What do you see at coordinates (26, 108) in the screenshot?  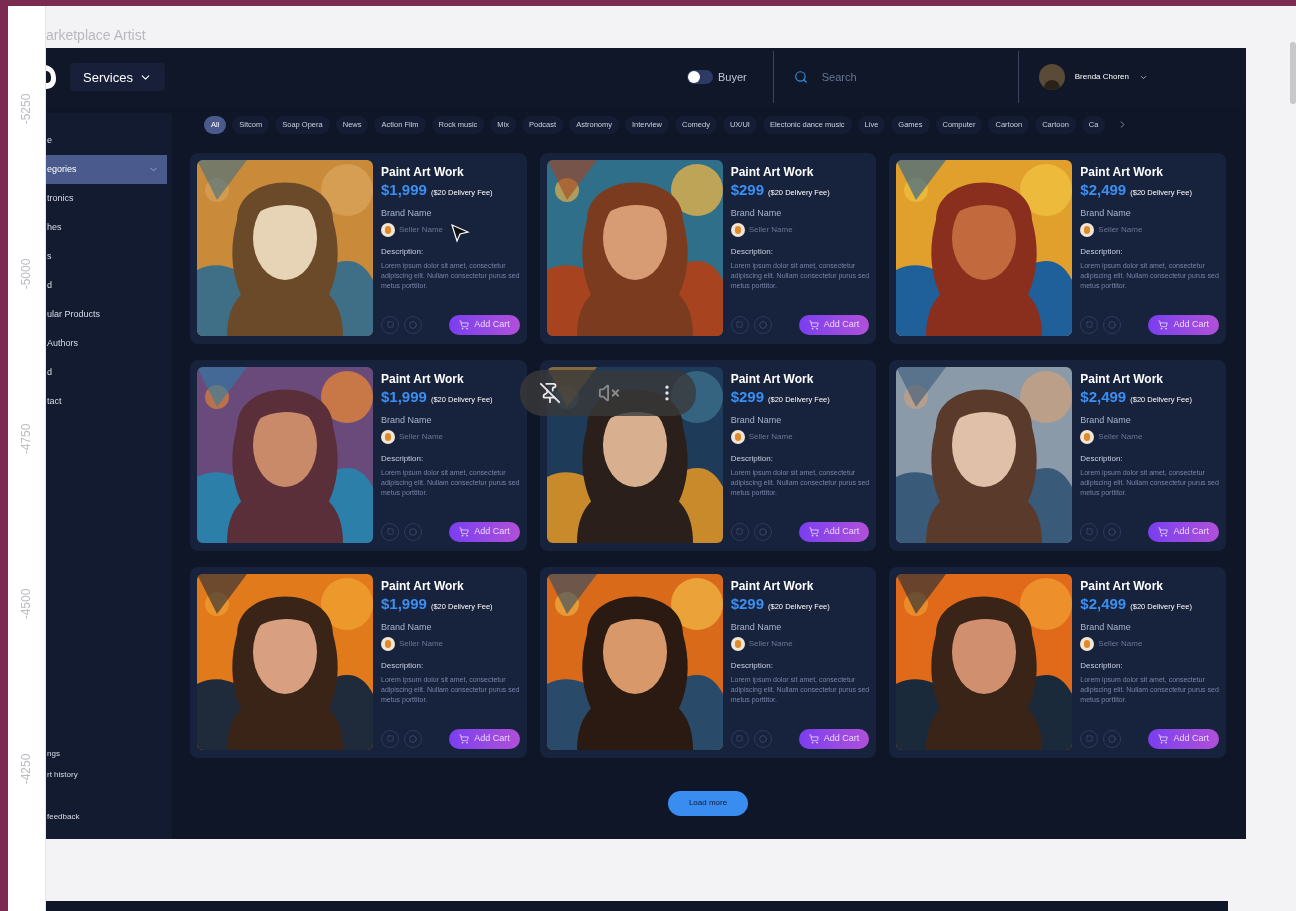 I see `ruler-label: -5250` at bounding box center [26, 108].